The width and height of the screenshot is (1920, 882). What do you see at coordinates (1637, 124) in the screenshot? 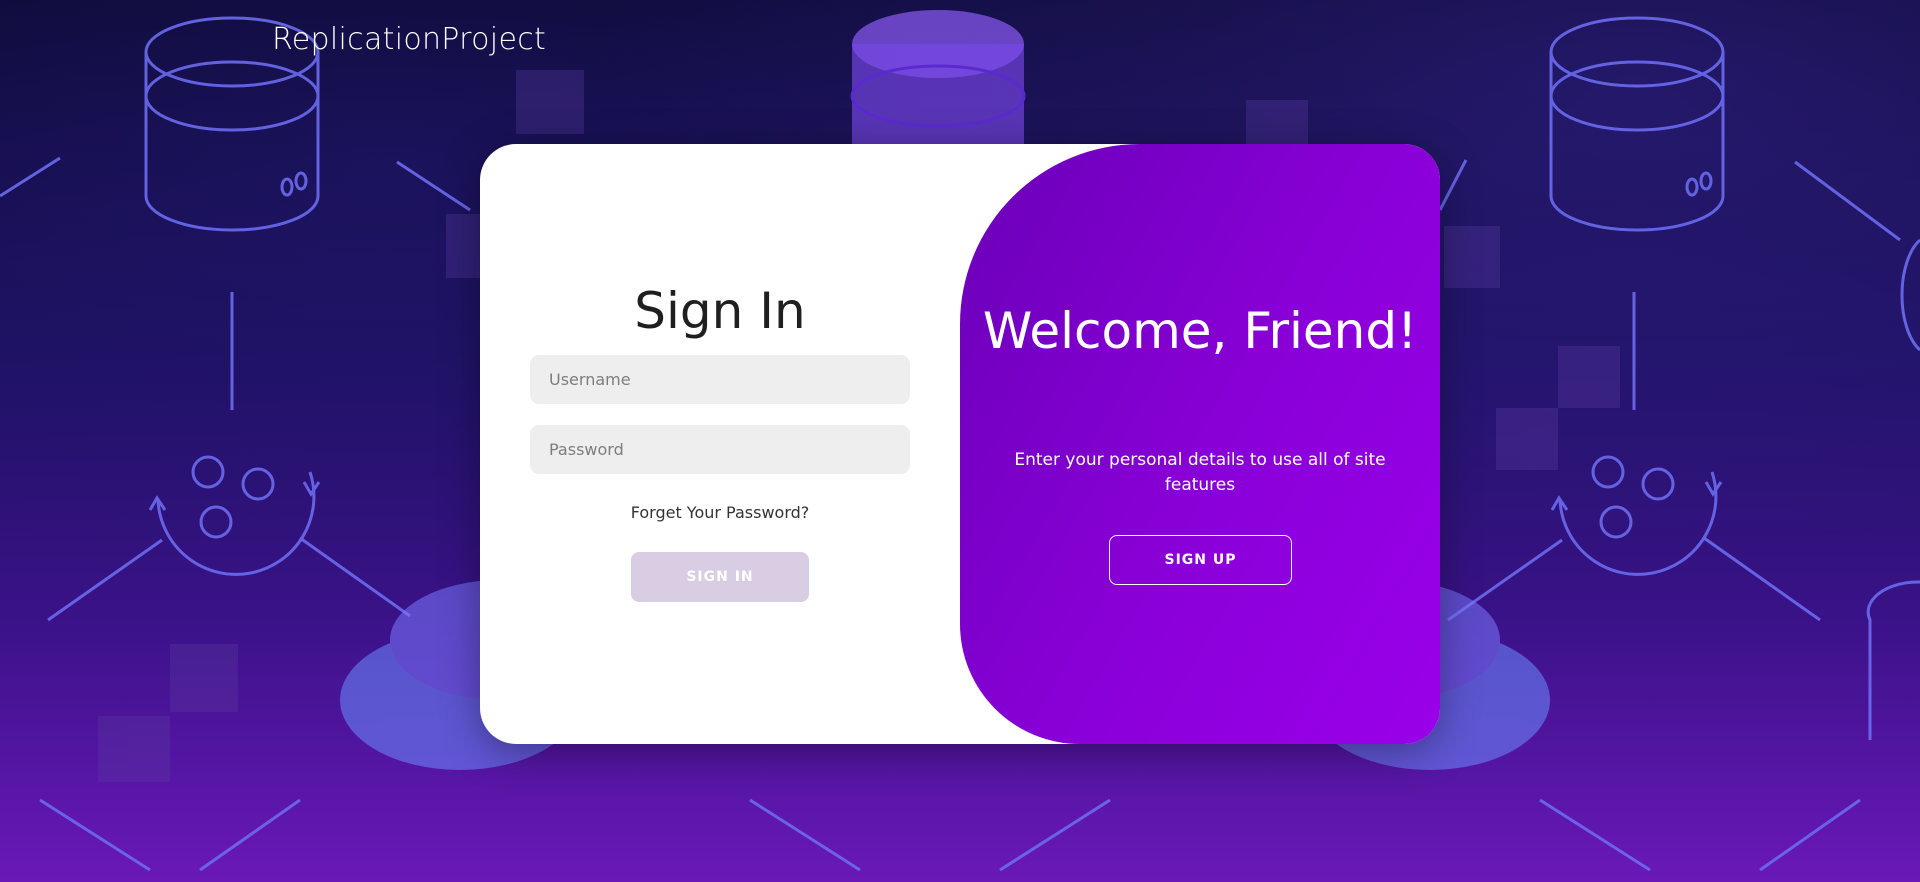
I see `database-icon` at bounding box center [1637, 124].